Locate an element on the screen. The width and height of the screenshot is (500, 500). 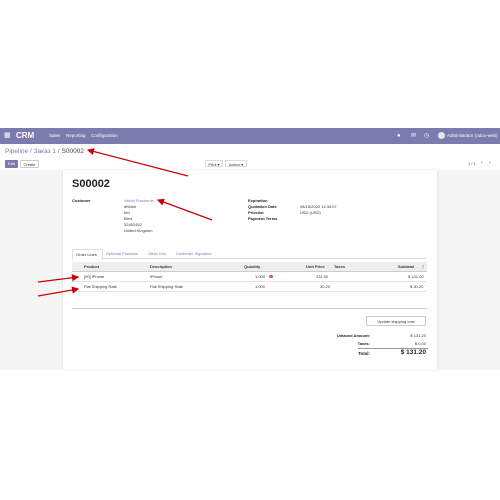
tab-other-info: Other Info is located at coordinates (157, 253).